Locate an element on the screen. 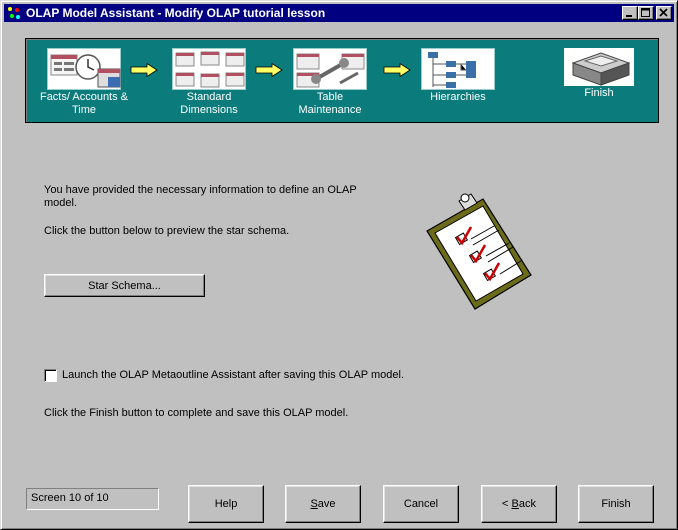  standard-dimensions-icon is located at coordinates (209, 69).